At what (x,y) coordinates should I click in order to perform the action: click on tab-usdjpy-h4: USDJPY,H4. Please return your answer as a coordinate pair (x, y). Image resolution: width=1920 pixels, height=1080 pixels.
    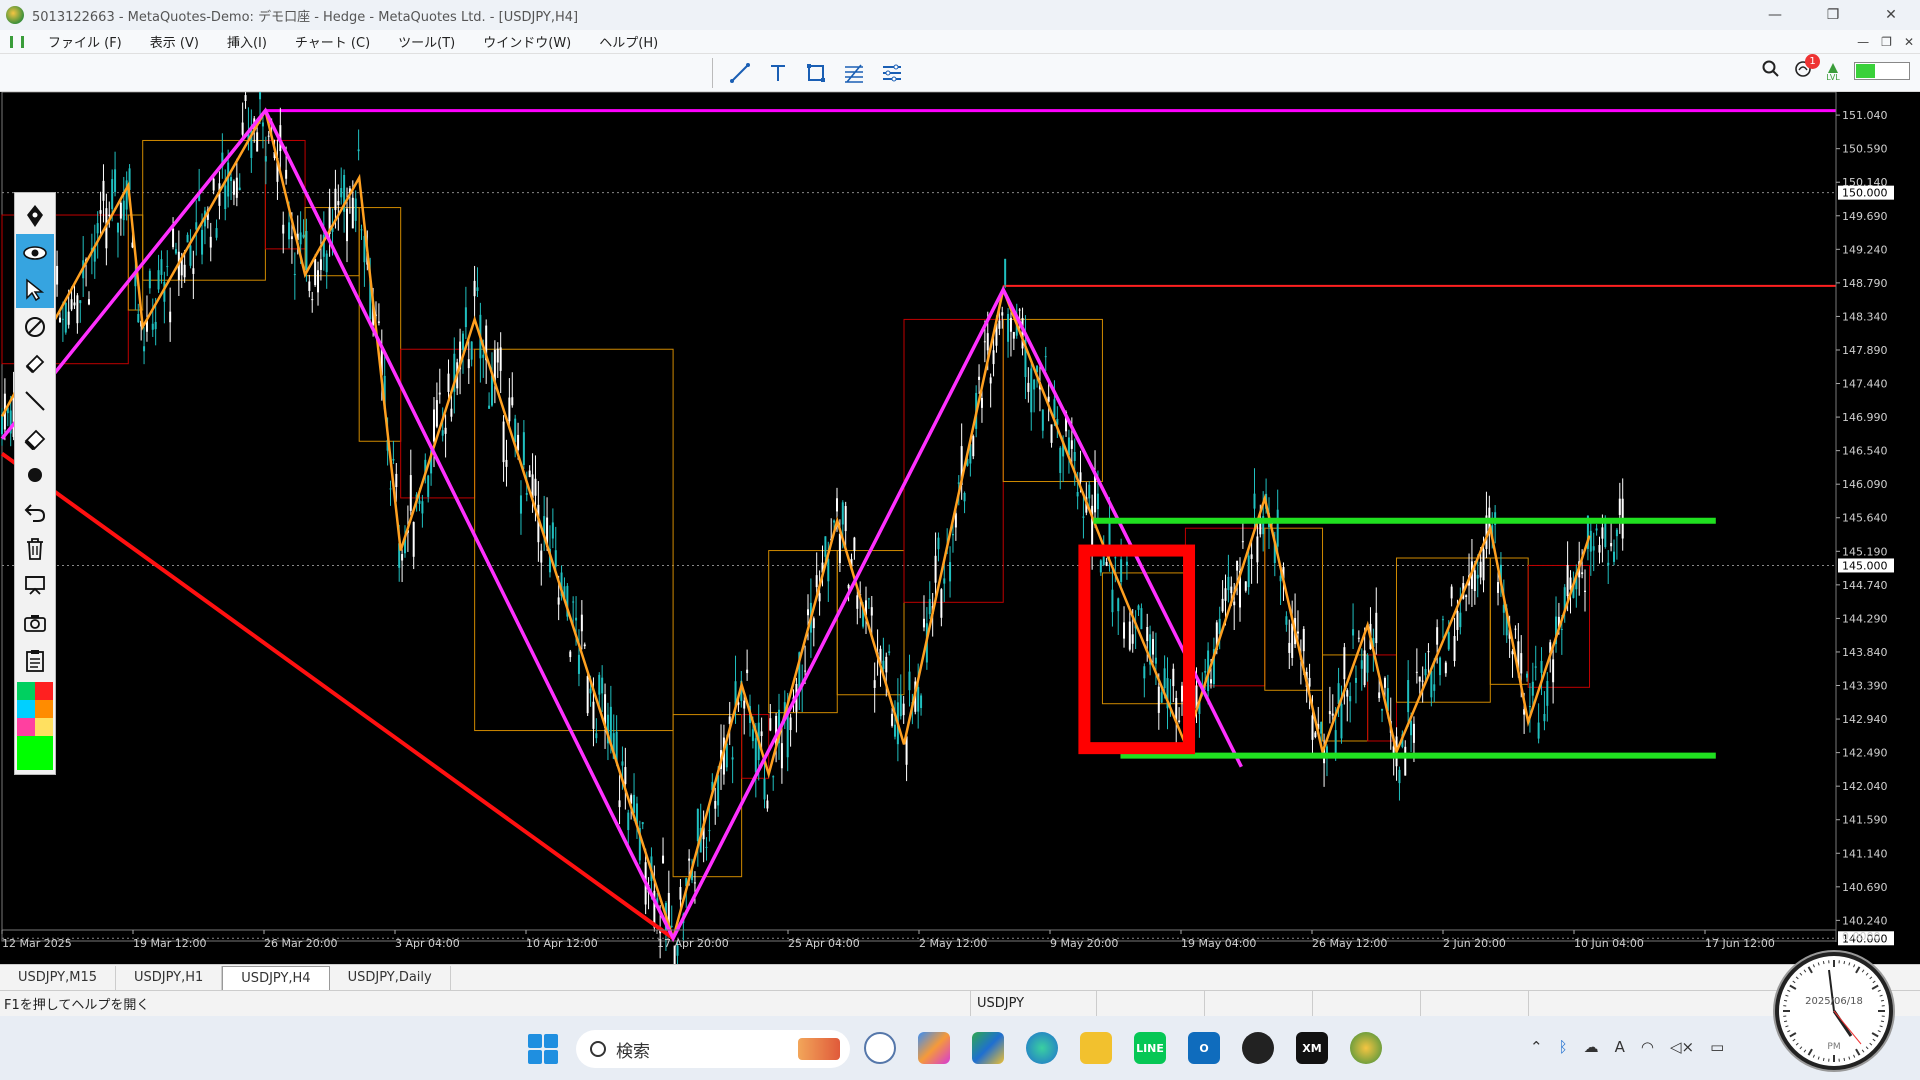
    Looking at the image, I should click on (276, 978).